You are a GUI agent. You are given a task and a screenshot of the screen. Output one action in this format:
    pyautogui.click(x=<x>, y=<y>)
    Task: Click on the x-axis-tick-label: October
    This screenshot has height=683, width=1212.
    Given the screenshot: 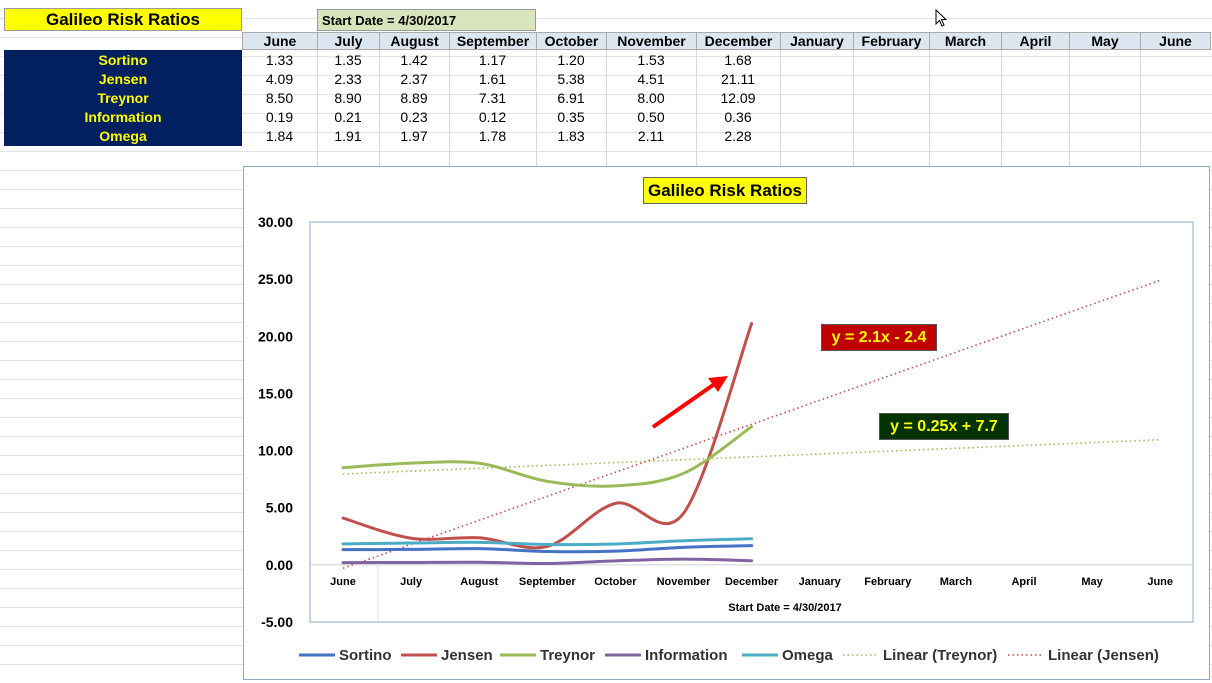 What is the action you would take?
    pyautogui.click(x=615, y=582)
    